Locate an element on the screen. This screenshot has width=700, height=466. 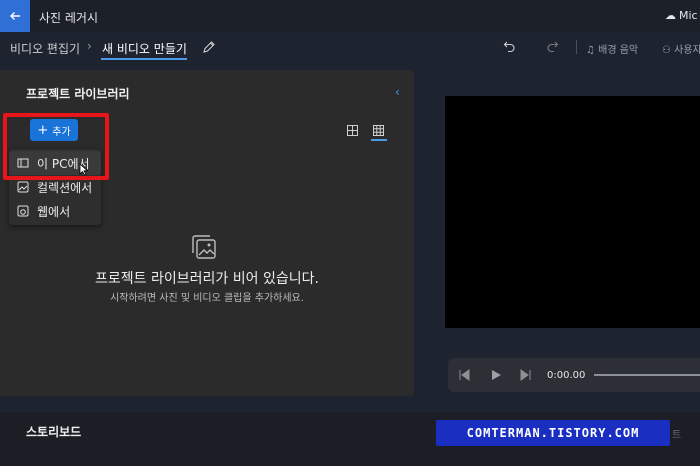
seek-bar is located at coordinates (647, 375).